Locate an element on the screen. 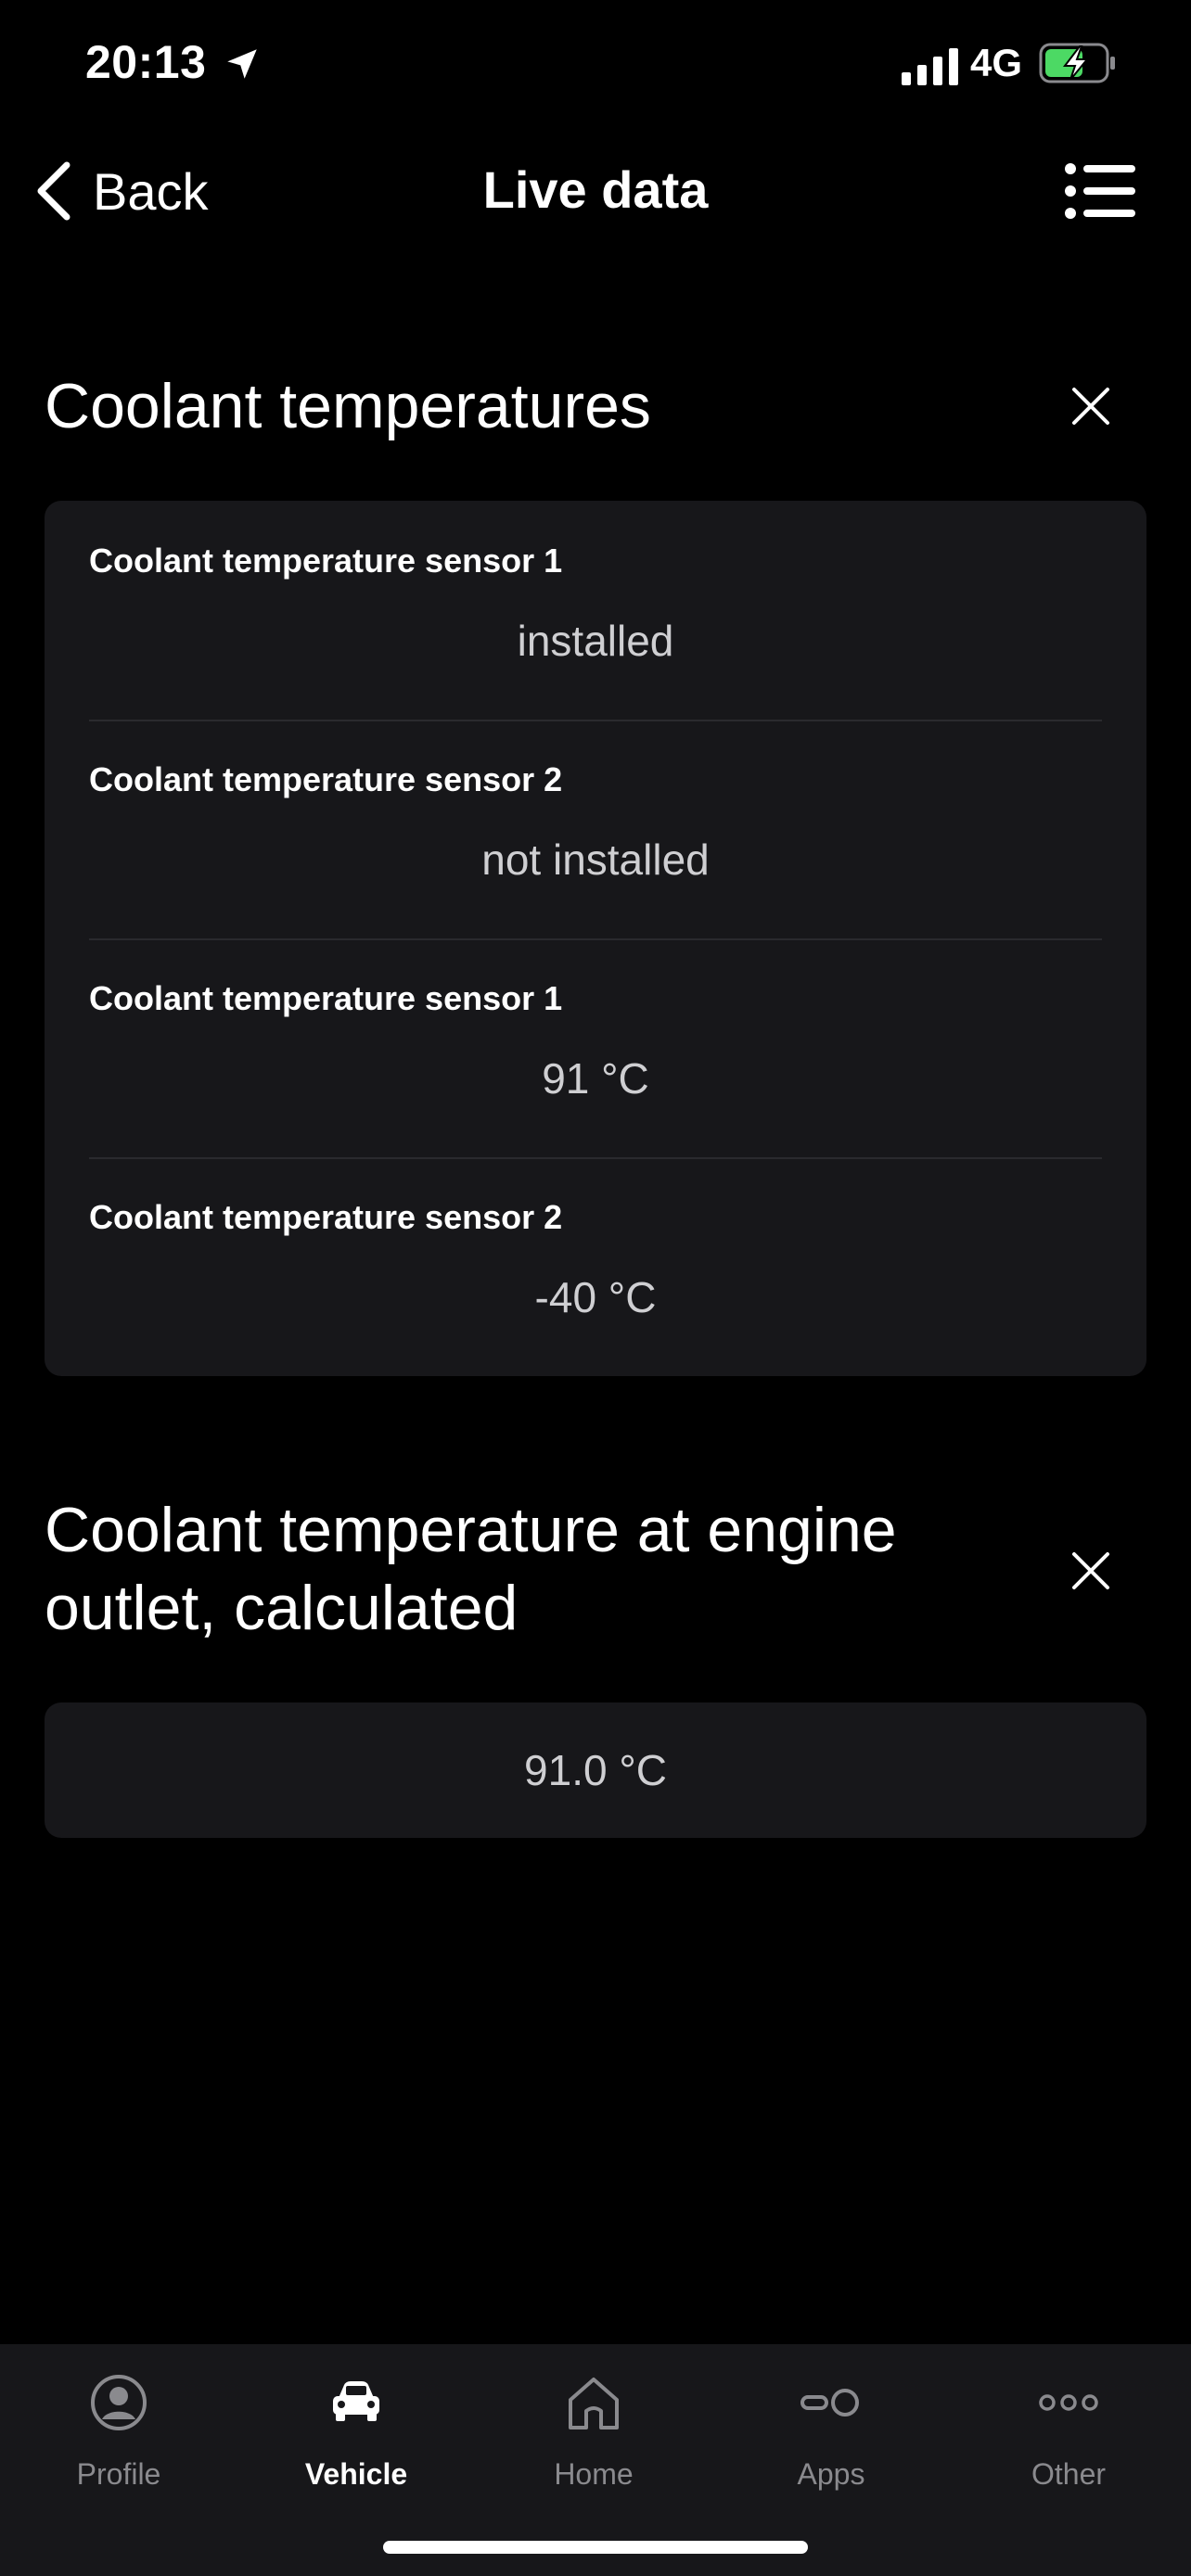 Image resolution: width=1191 pixels, height=2576 pixels. home-icon is located at coordinates (594, 2404).